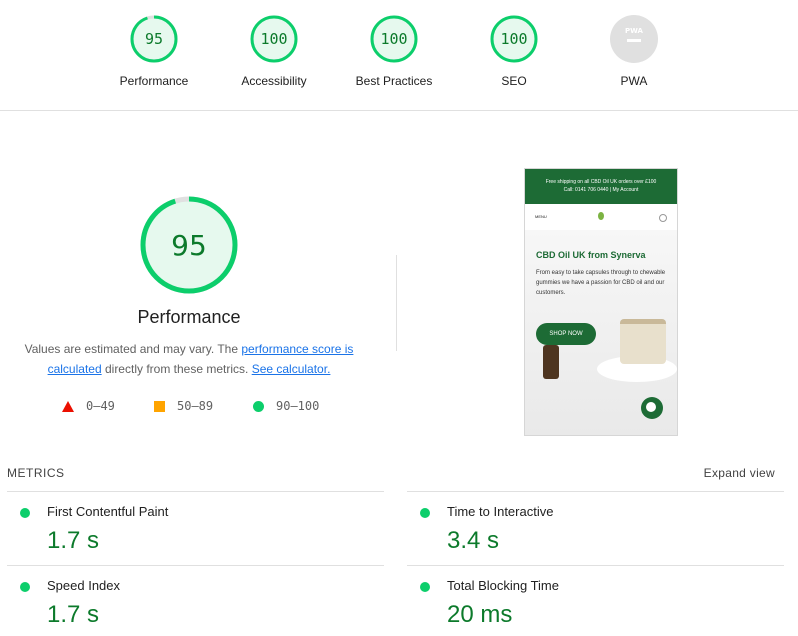 The height and width of the screenshot is (636, 798). Describe the element at coordinates (291, 369) in the screenshot. I see `see-calculator-link: See calculator.` at that location.